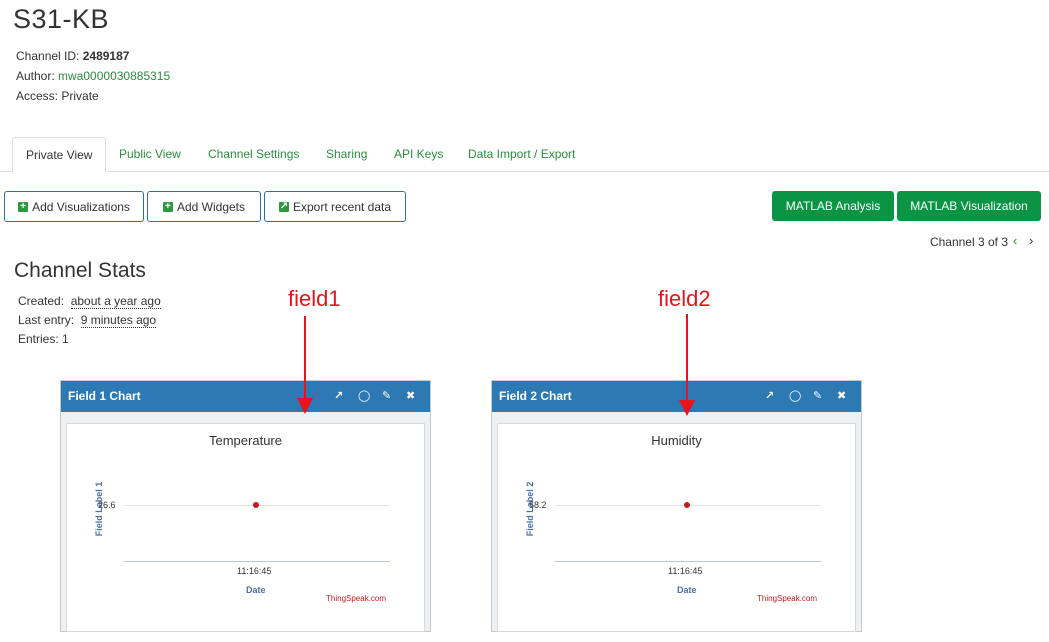  I want to click on arrow-field1, so click(305, 365).